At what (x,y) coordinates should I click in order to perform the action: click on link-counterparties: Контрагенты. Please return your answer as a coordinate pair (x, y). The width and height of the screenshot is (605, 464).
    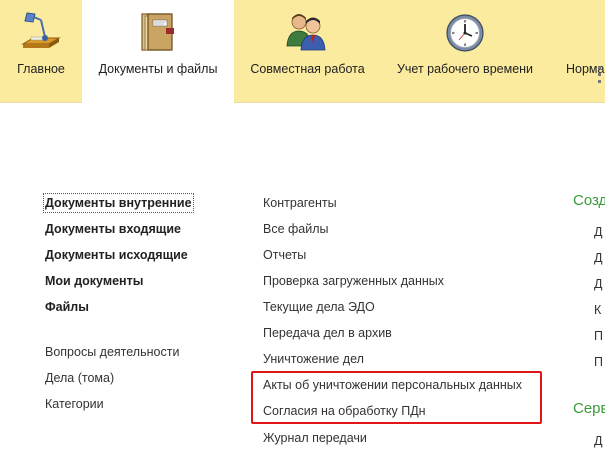
    Looking at the image, I should click on (300, 203).